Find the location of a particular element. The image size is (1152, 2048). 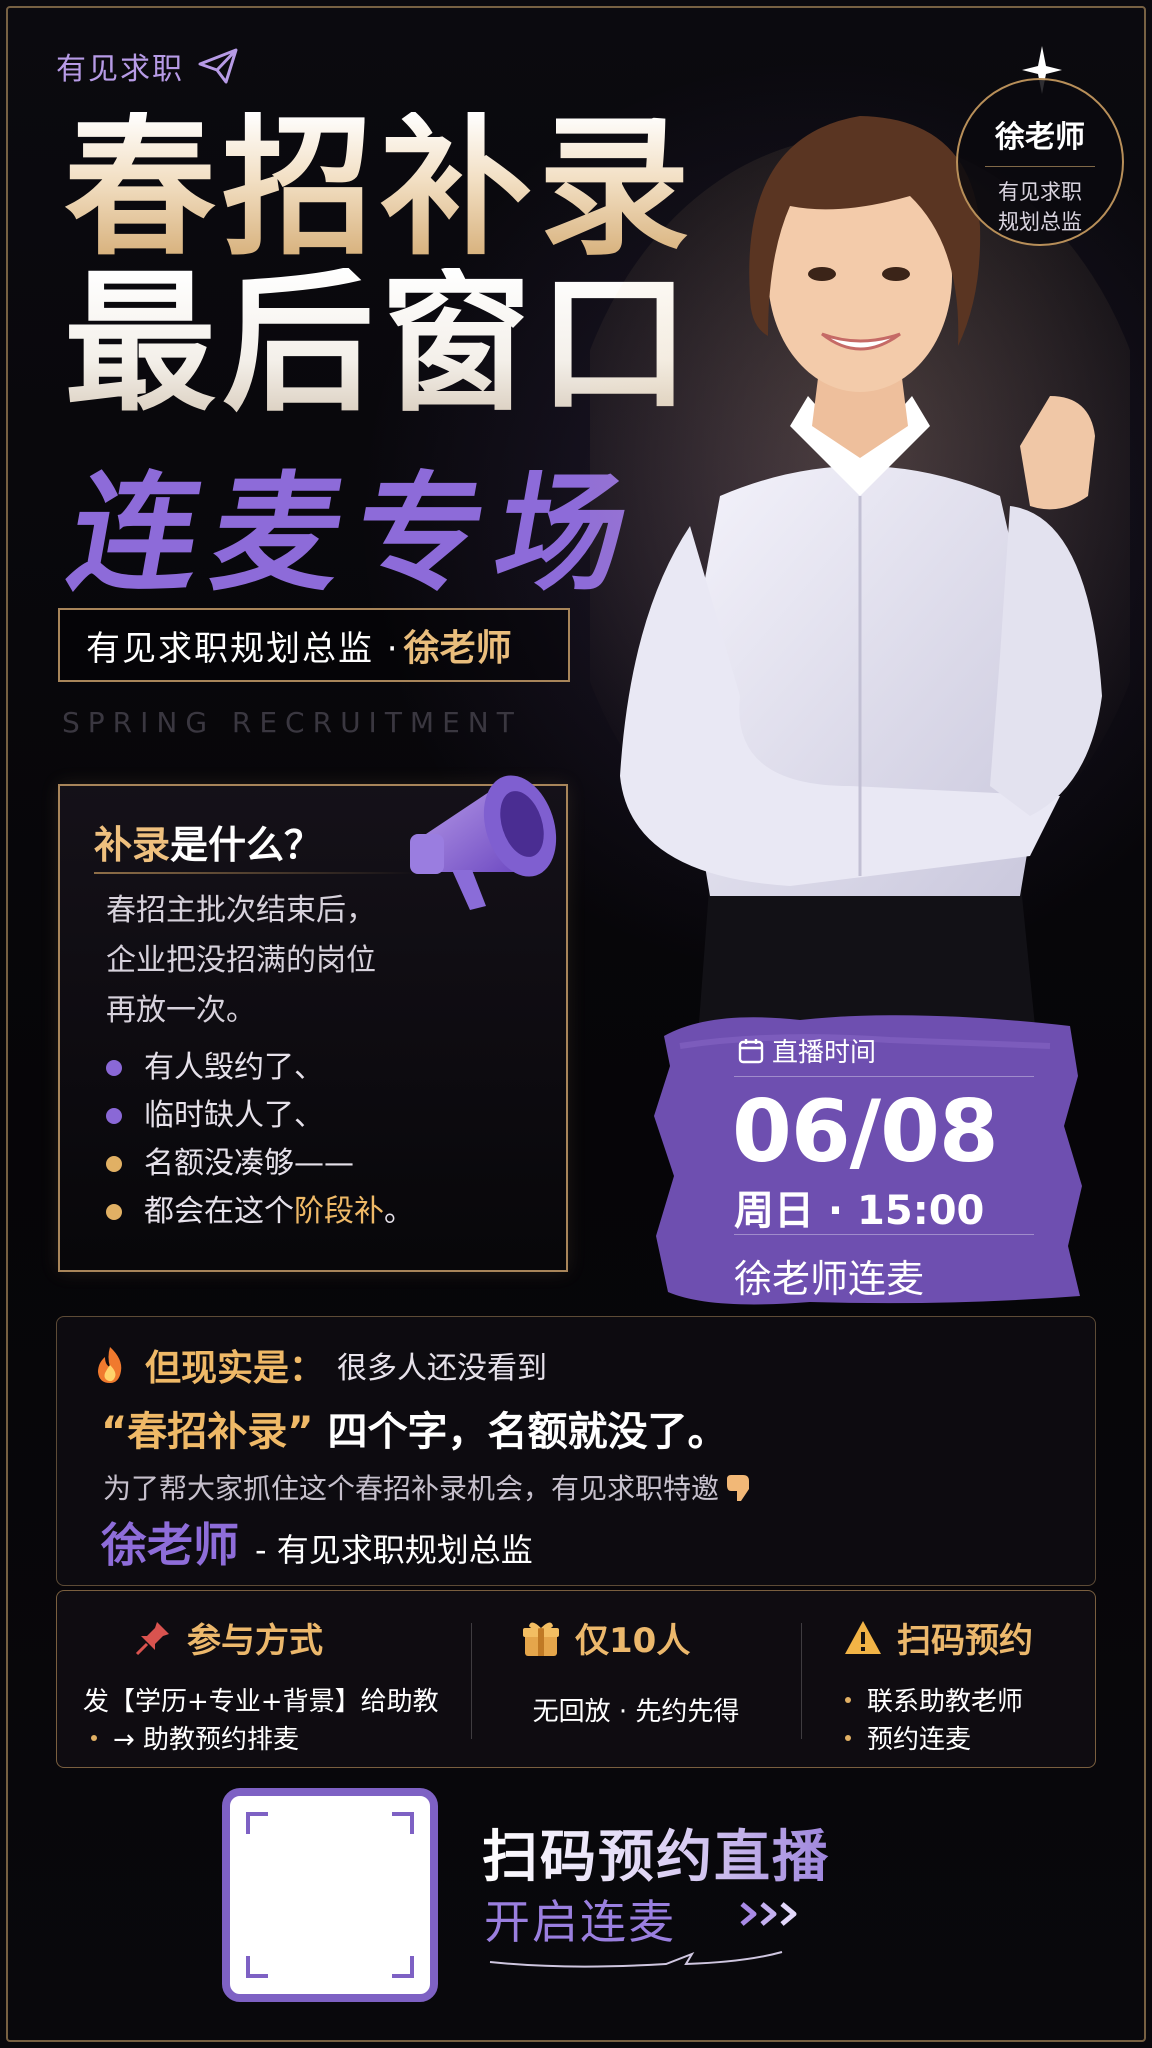

what-title: 补录是什么？ is located at coordinates (208, 841).